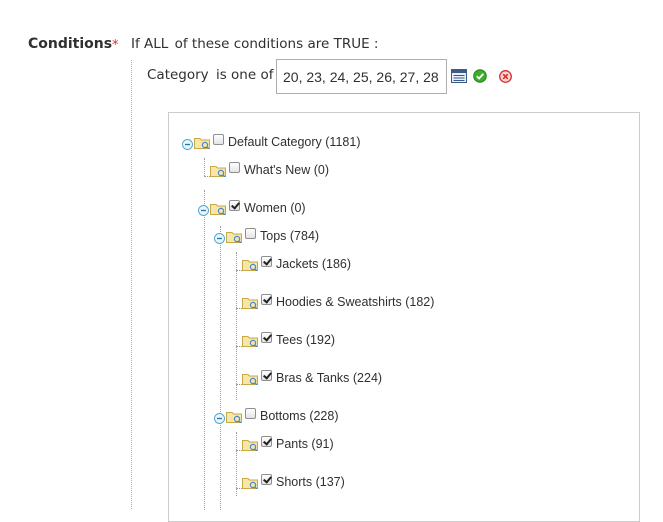 The width and height of the screenshot is (663, 522). Describe the element at coordinates (310, 482) in the screenshot. I see `tree-node-label: Shorts (137)` at that location.